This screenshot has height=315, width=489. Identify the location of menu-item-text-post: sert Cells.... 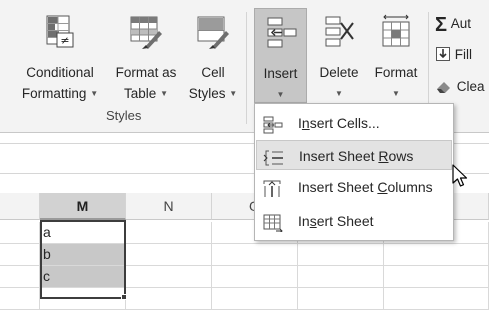
(344, 123).